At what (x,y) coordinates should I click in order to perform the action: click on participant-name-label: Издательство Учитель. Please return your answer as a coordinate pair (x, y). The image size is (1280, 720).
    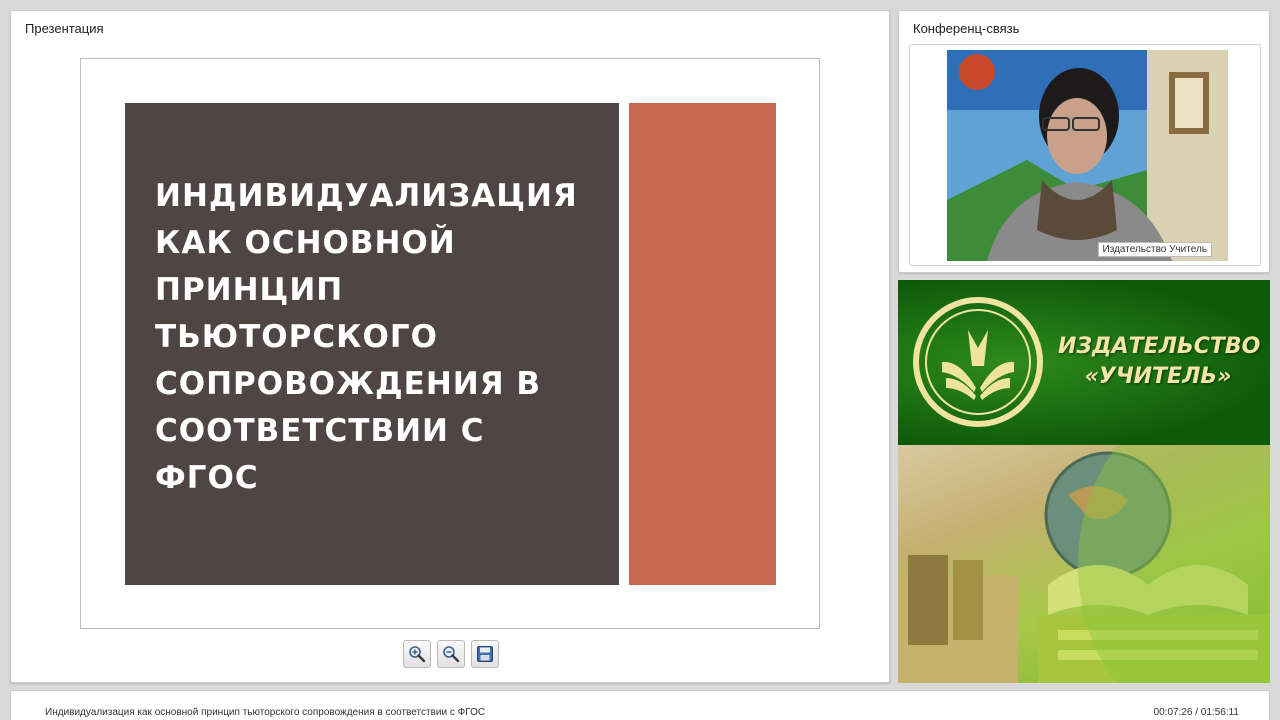
    Looking at the image, I should click on (1154, 249).